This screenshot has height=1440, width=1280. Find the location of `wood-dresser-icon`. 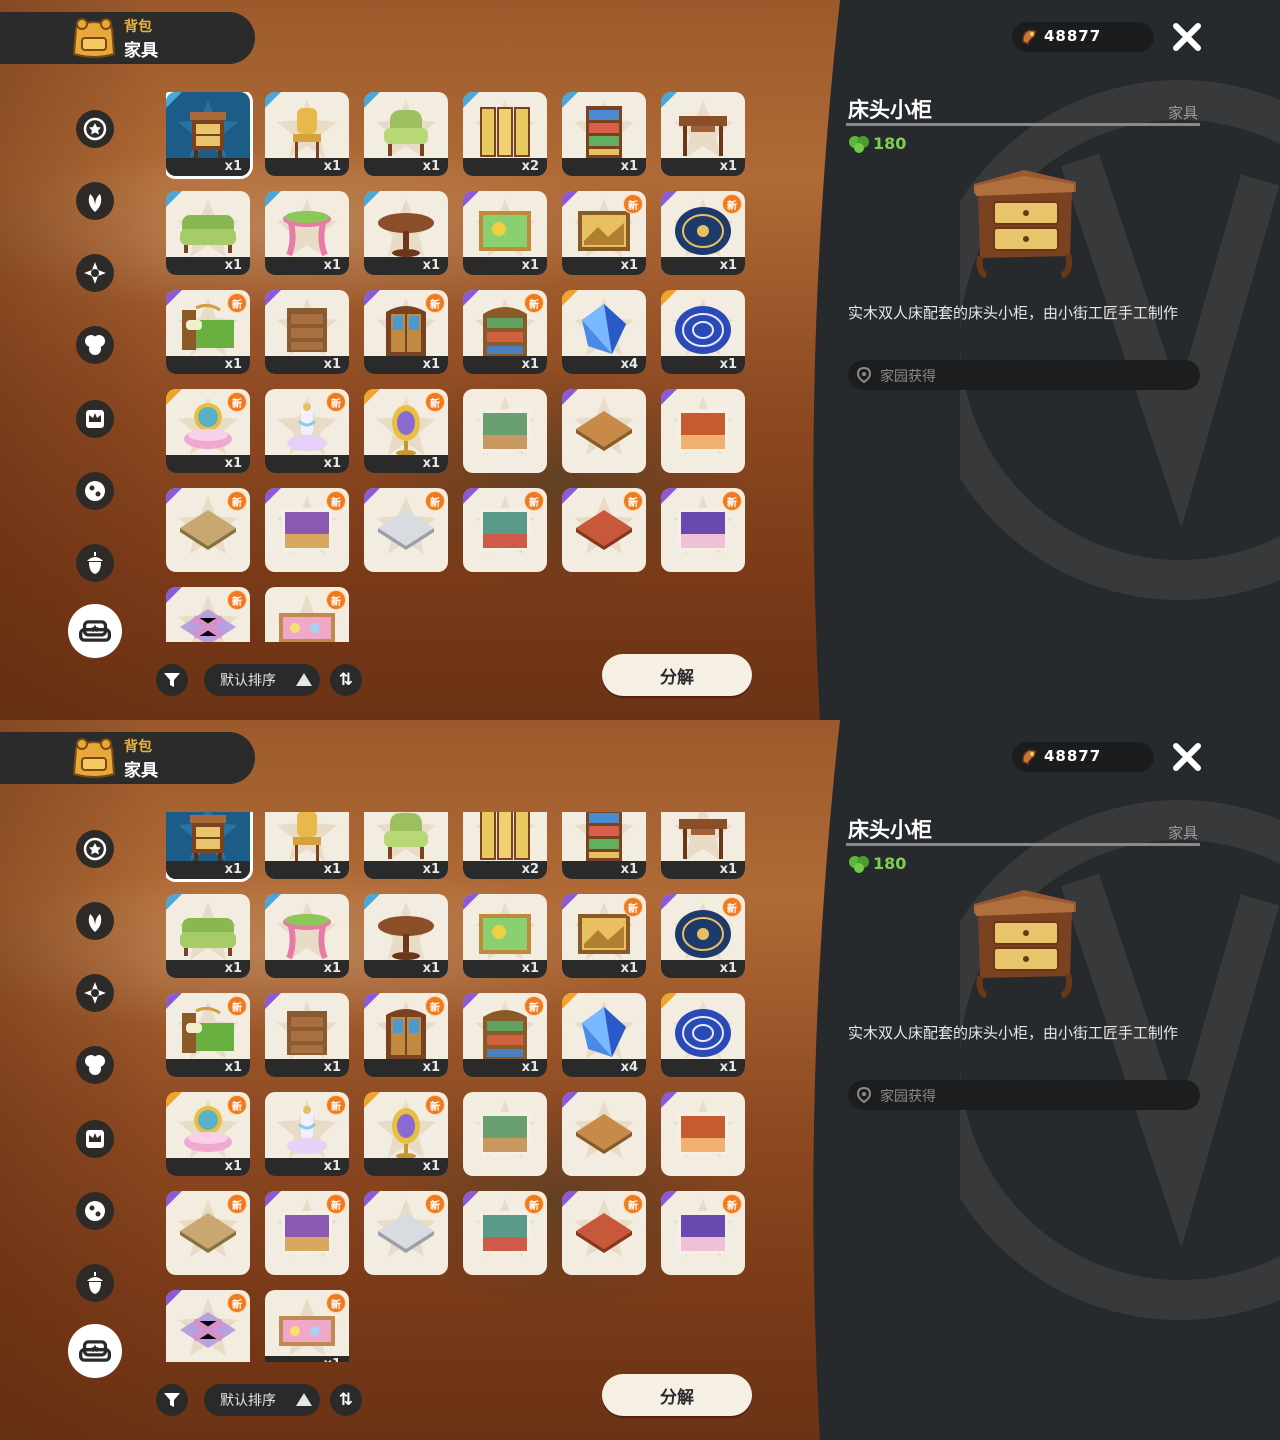

wood-dresser-icon is located at coordinates (307, 330).